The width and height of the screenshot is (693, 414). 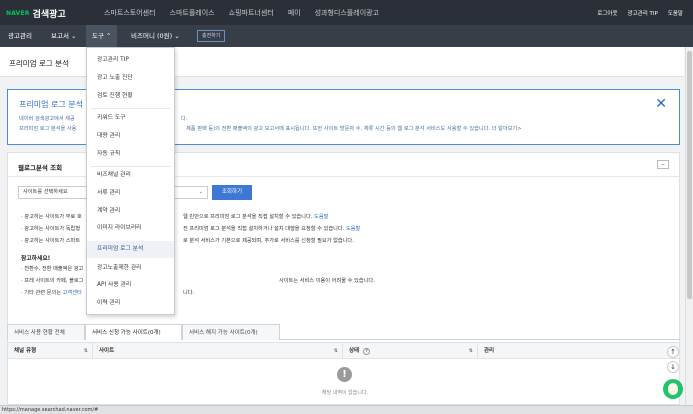 What do you see at coordinates (155, 36) in the screenshot?
I see `nav-bizmoney: 비즈머니 (0원) ⌄` at bounding box center [155, 36].